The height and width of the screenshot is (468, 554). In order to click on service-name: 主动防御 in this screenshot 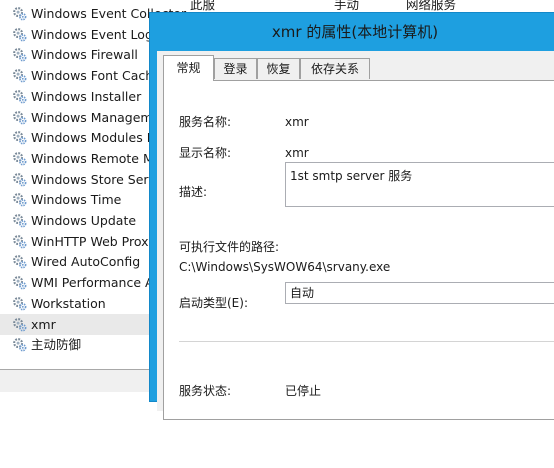, I will do `click(56, 345)`.